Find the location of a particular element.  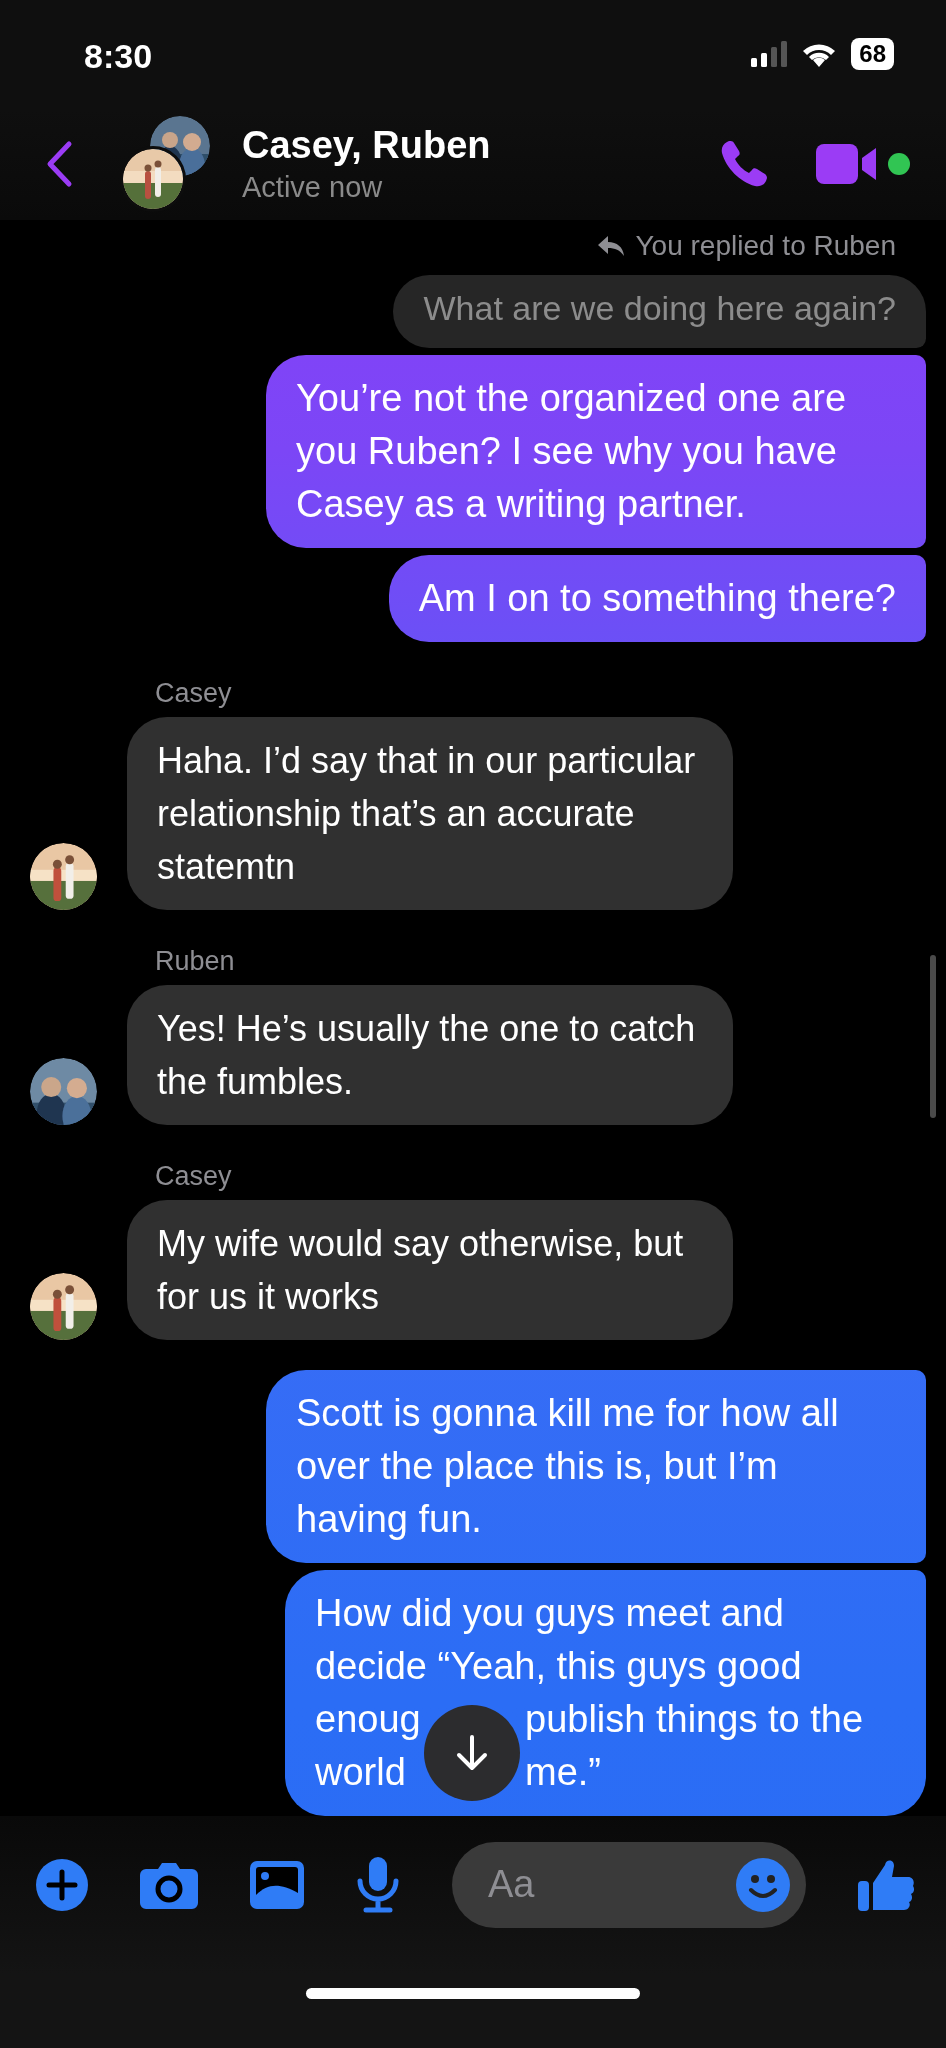

status-time: 8:30 is located at coordinates (118, 56).